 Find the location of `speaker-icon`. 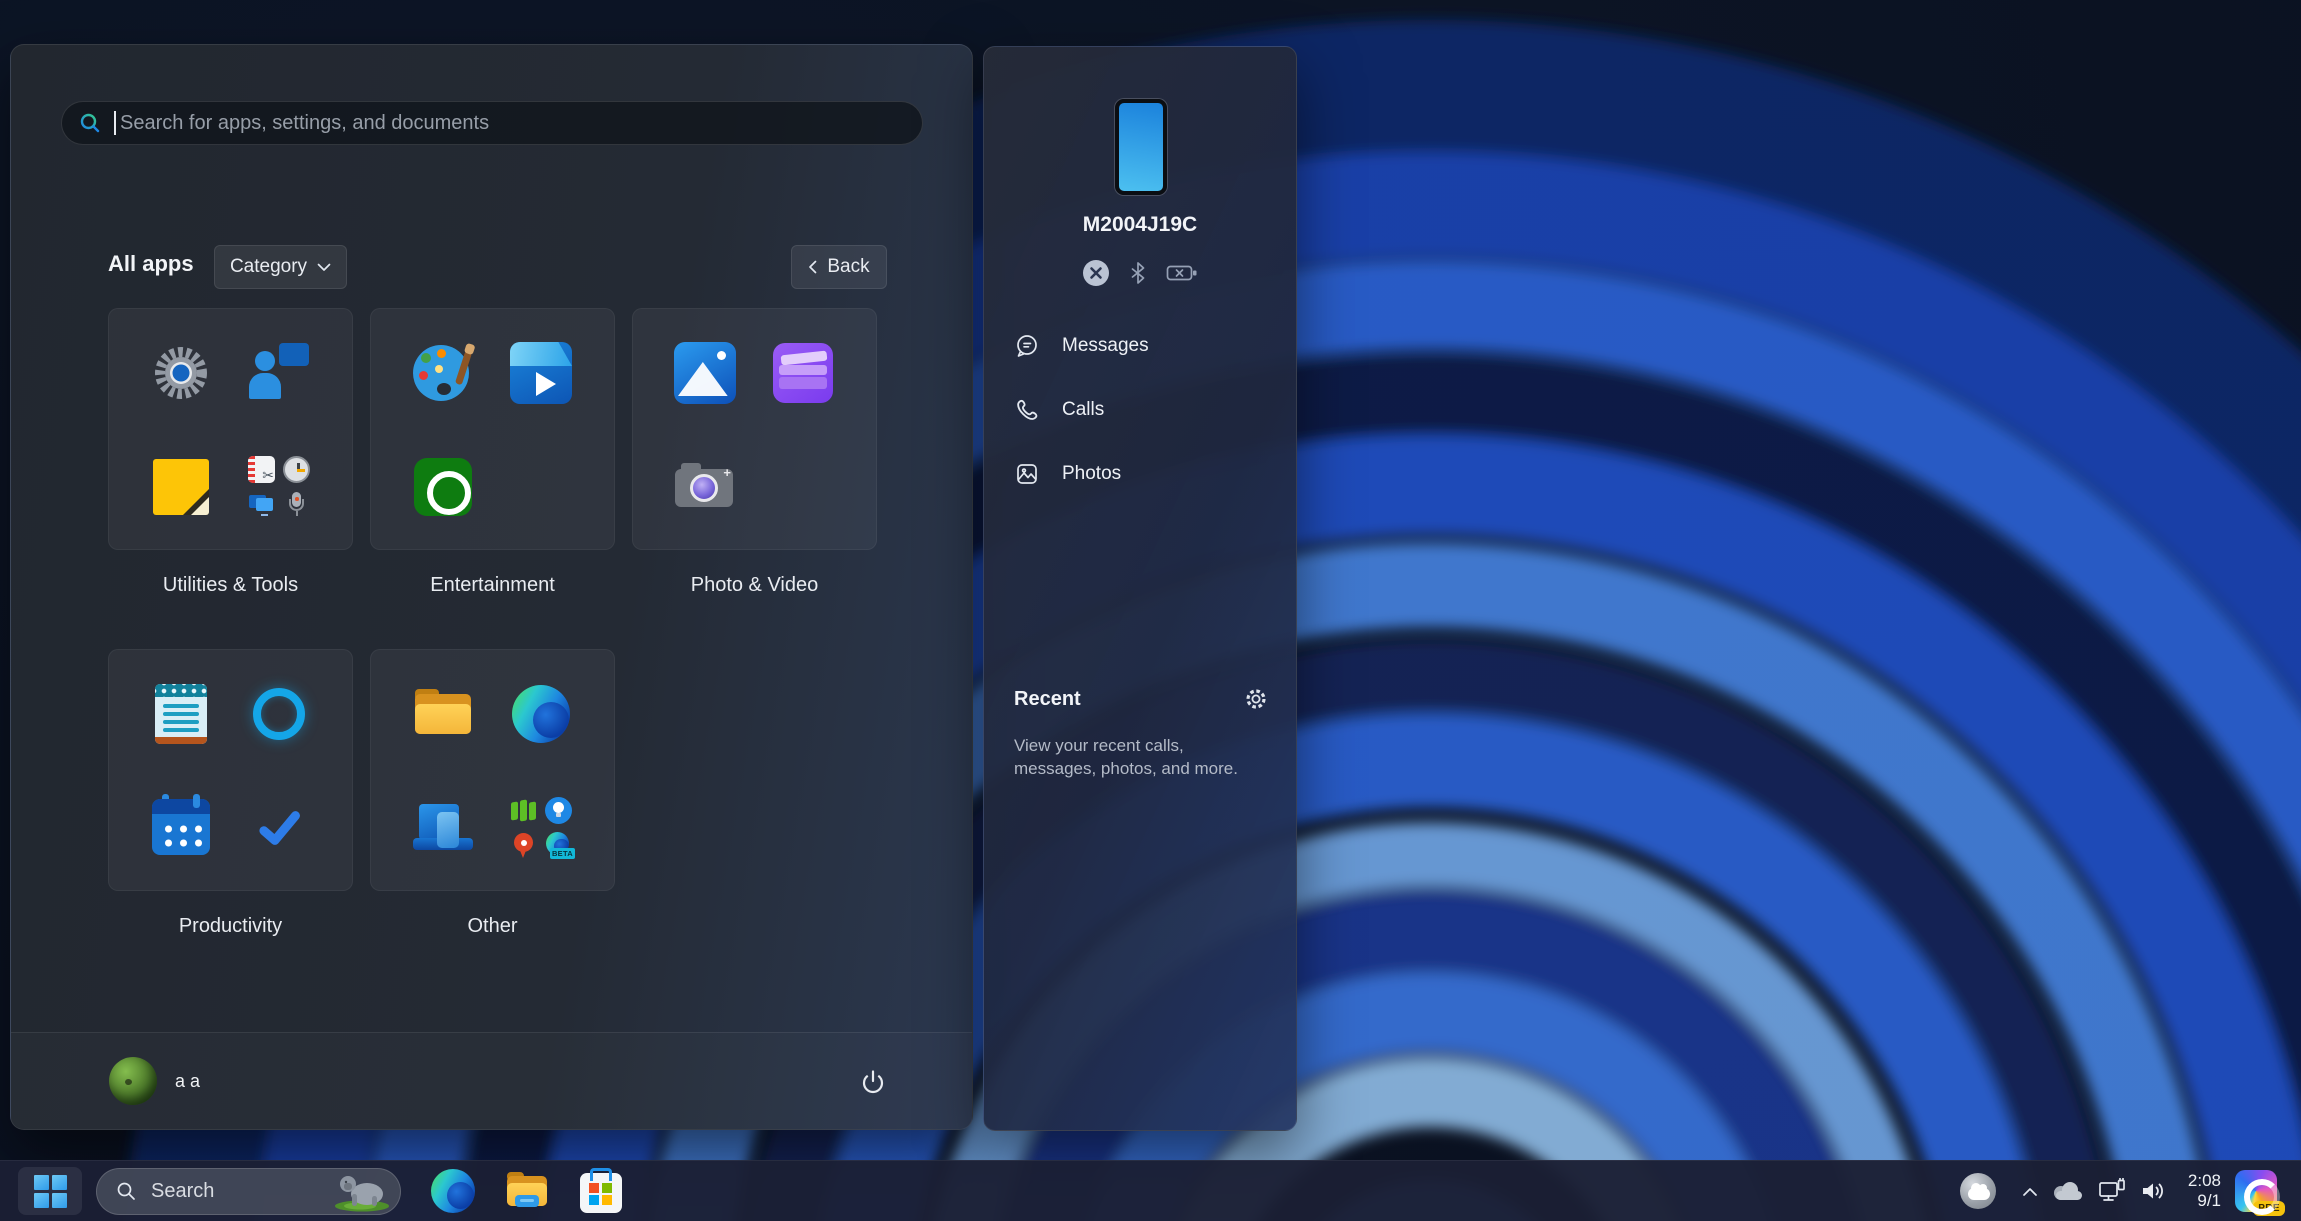

speaker-icon is located at coordinates (2152, 1191).